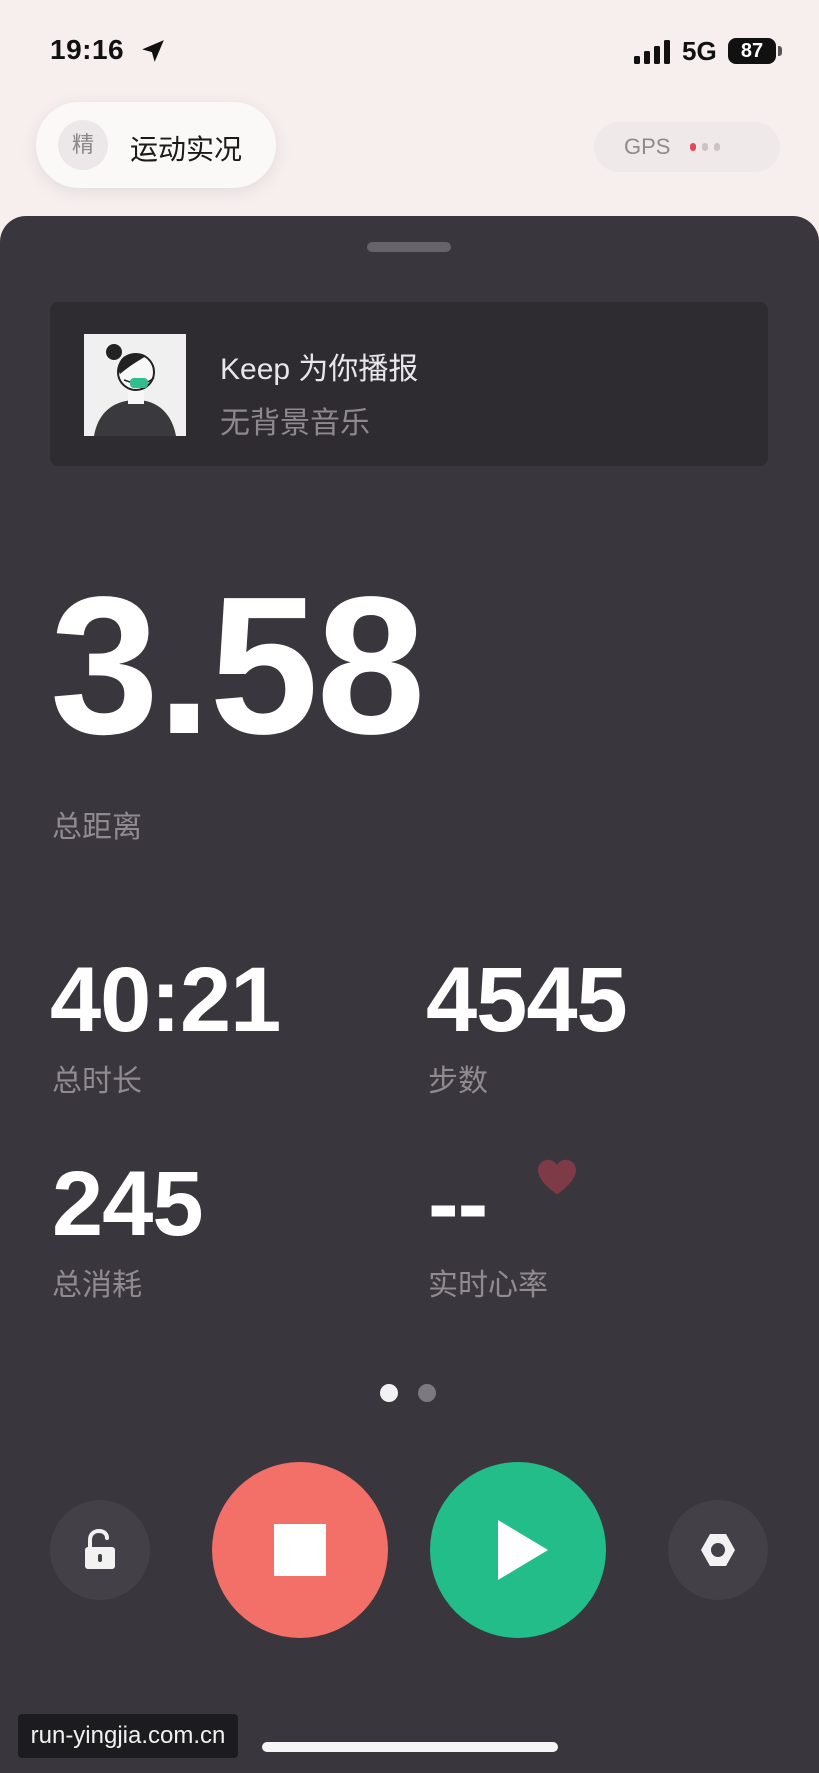  I want to click on settings-icon, so click(718, 1550).